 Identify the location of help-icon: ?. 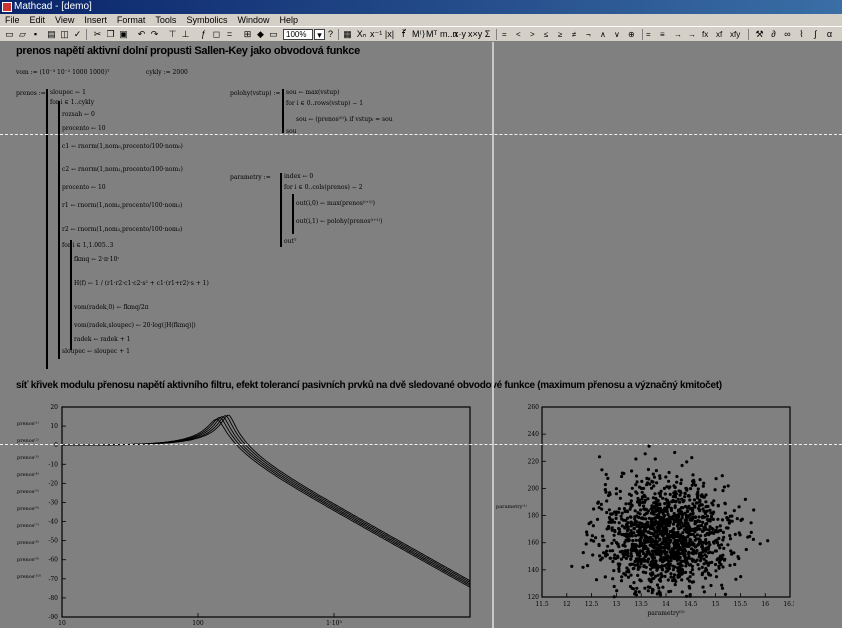
(330, 34).